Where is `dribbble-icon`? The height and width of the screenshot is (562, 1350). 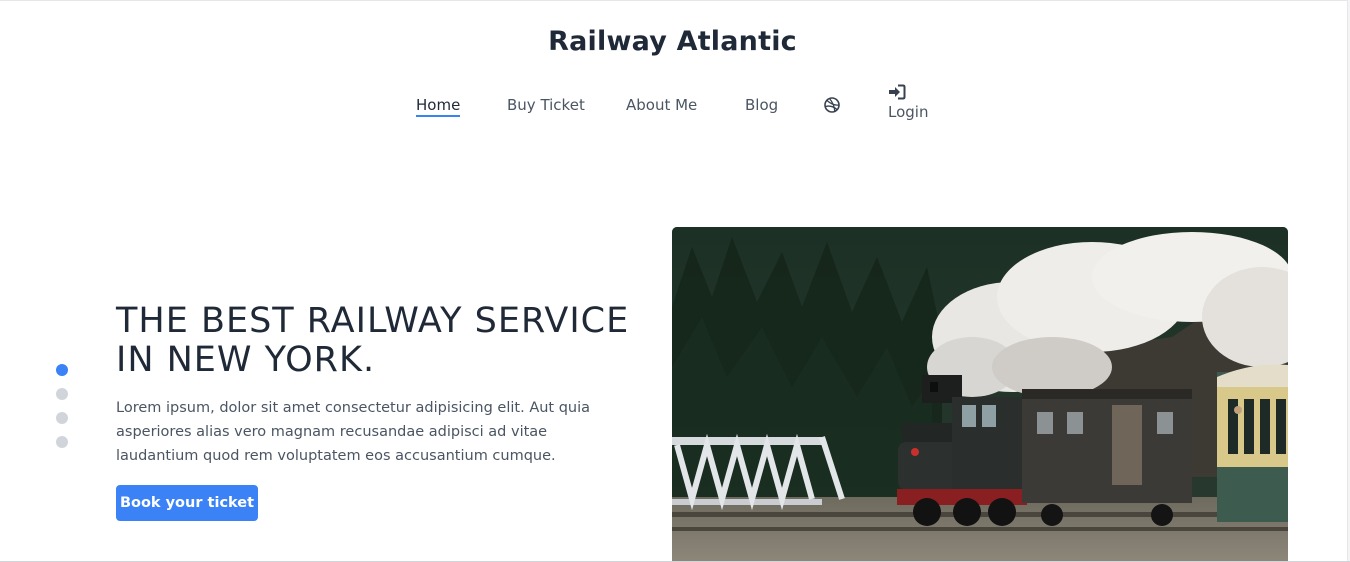 dribbble-icon is located at coordinates (832, 105).